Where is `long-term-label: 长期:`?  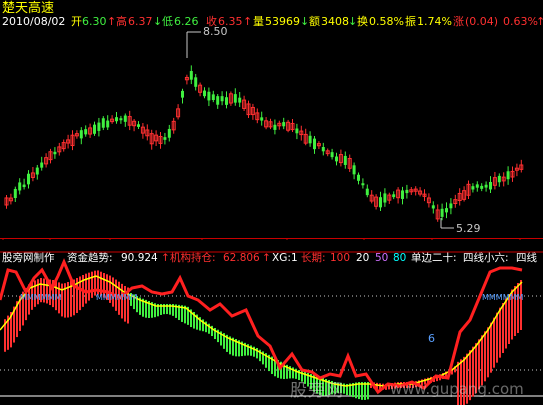 long-term-label: 长期: is located at coordinates (313, 258).